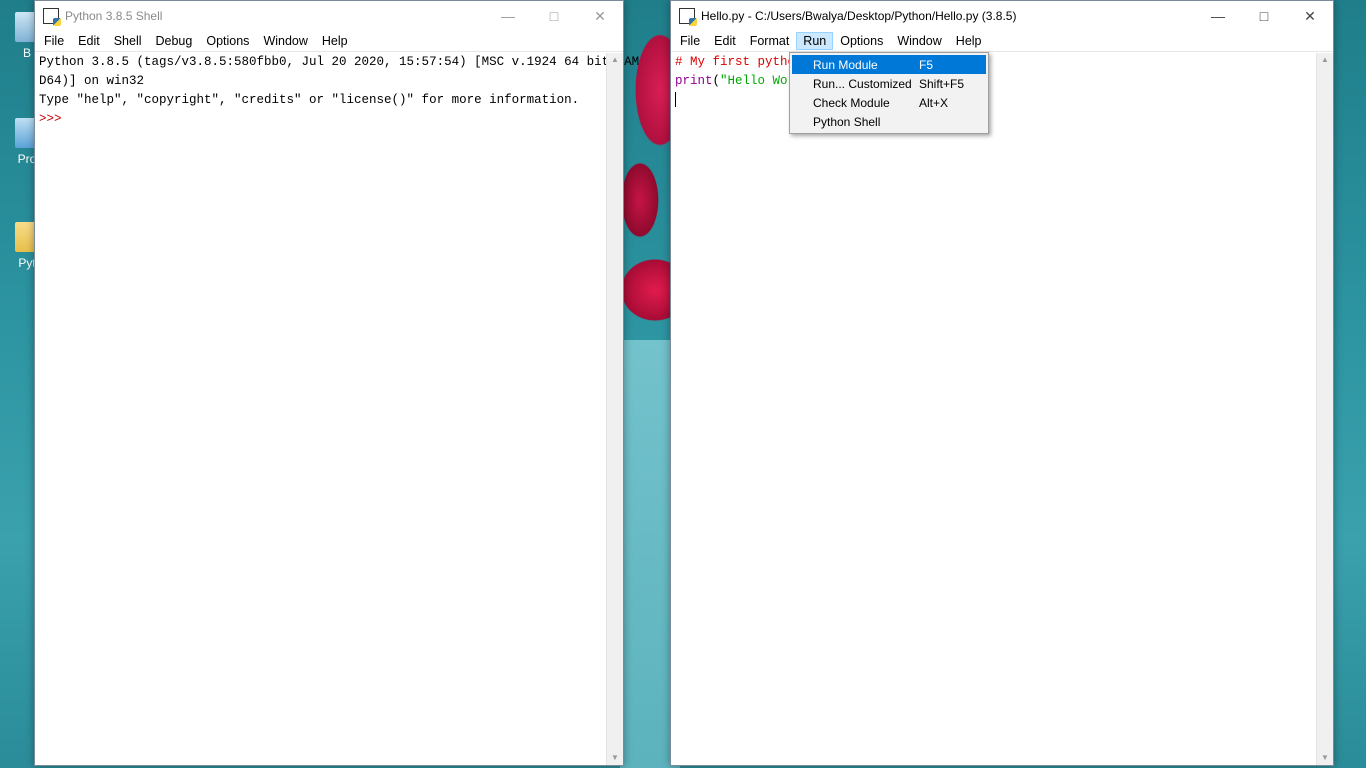  I want to click on shell-menu-options: Options, so click(227, 41).